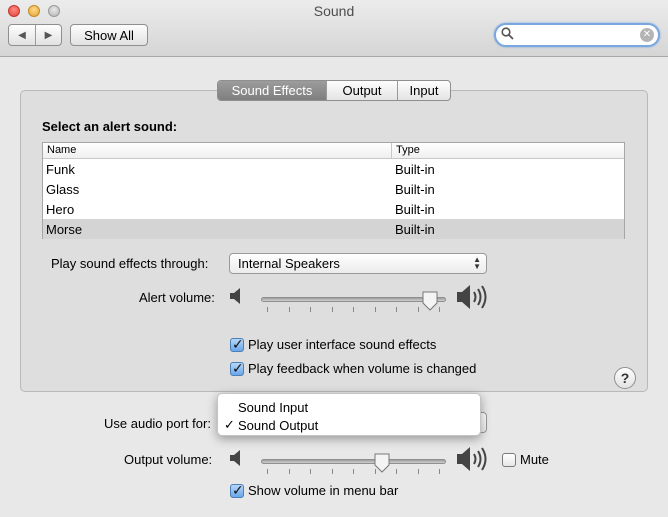  What do you see at coordinates (289, 263) in the screenshot?
I see `play-through-value: Internal Speakers` at bounding box center [289, 263].